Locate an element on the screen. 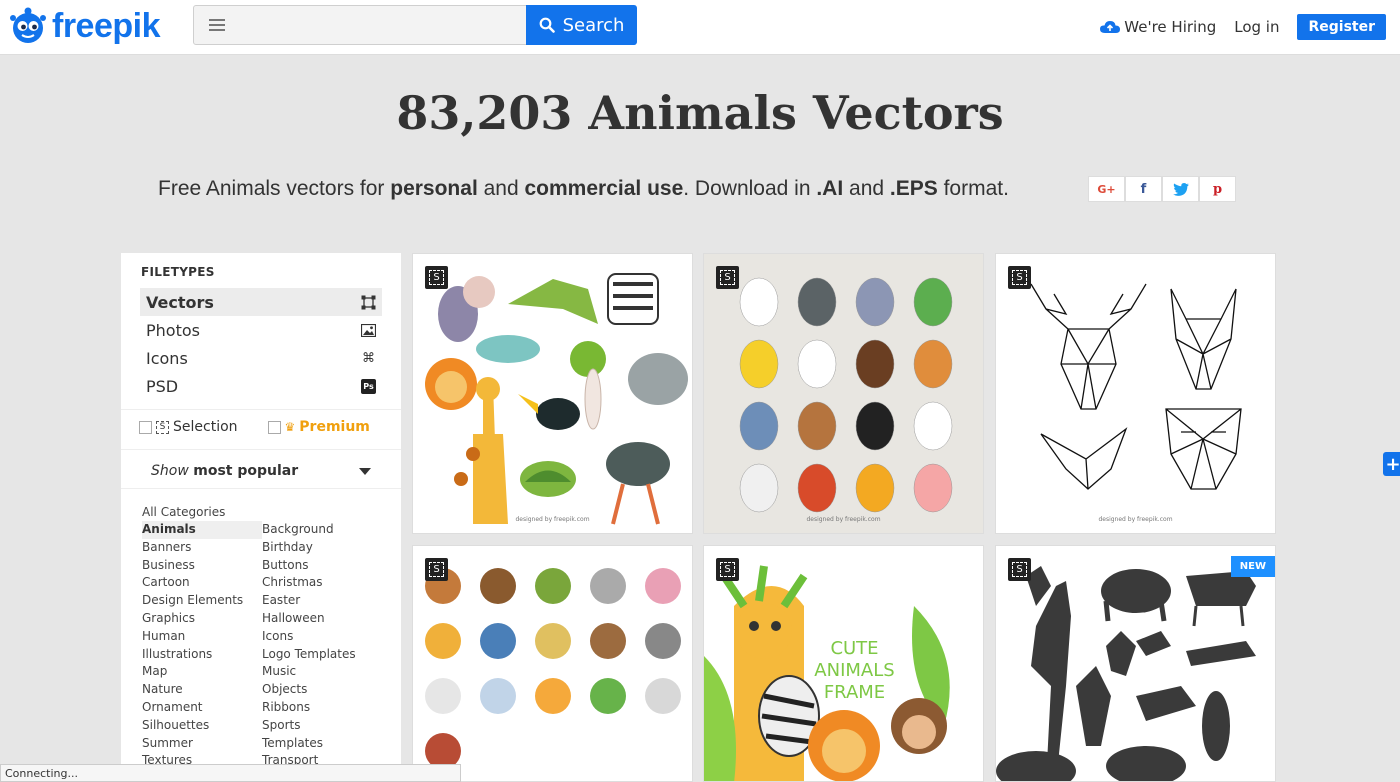 This screenshot has width=1400, height=782. facebook-share-button: f is located at coordinates (1143, 189).